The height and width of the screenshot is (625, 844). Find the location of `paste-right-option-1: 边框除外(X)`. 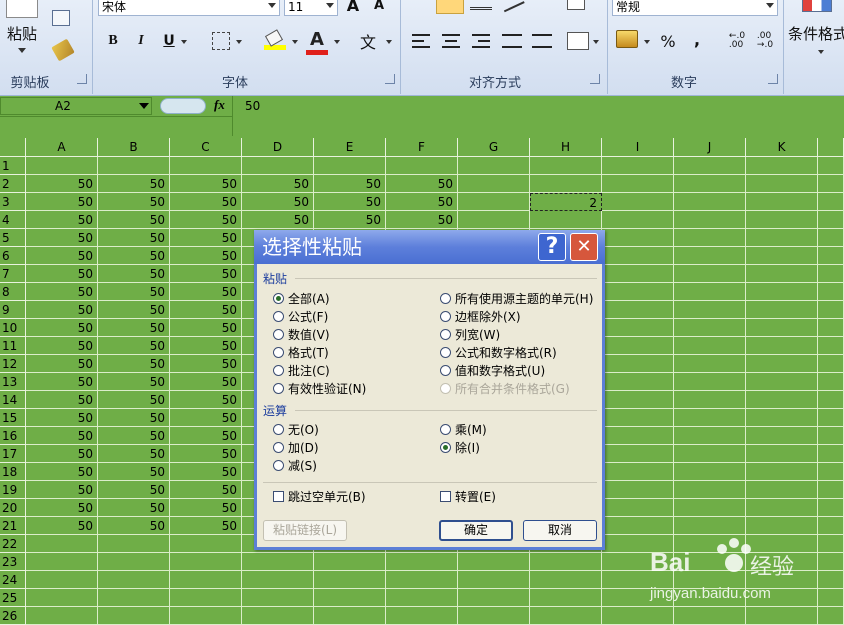

paste-right-option-1: 边框除外(X) is located at coordinates (480, 316).